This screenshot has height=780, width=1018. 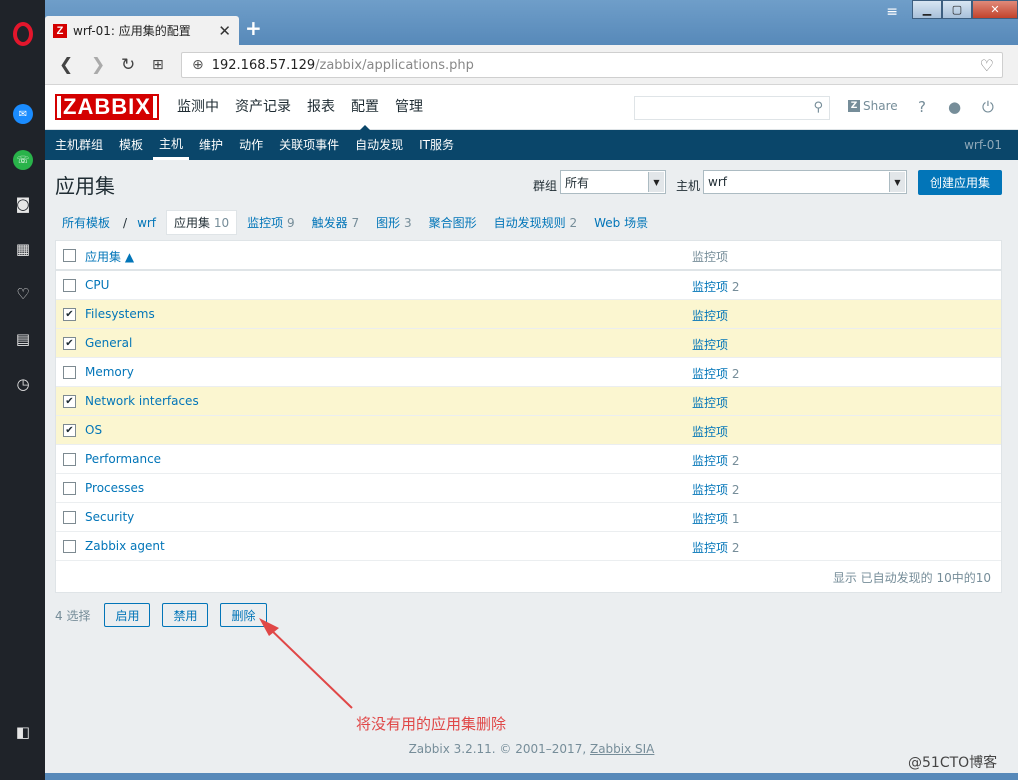 I want to click on minimize-button: ▁, so click(x=927, y=9).